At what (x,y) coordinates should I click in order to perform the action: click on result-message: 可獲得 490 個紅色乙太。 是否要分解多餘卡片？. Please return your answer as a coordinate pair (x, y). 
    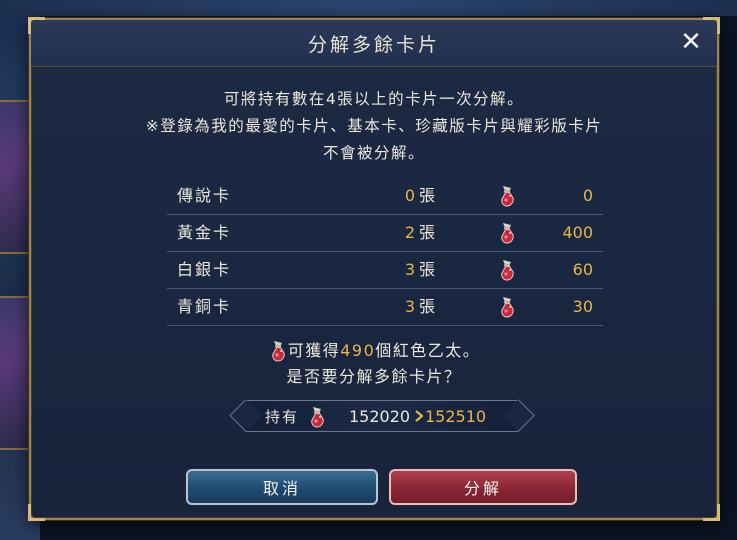
    Looking at the image, I should click on (374, 364).